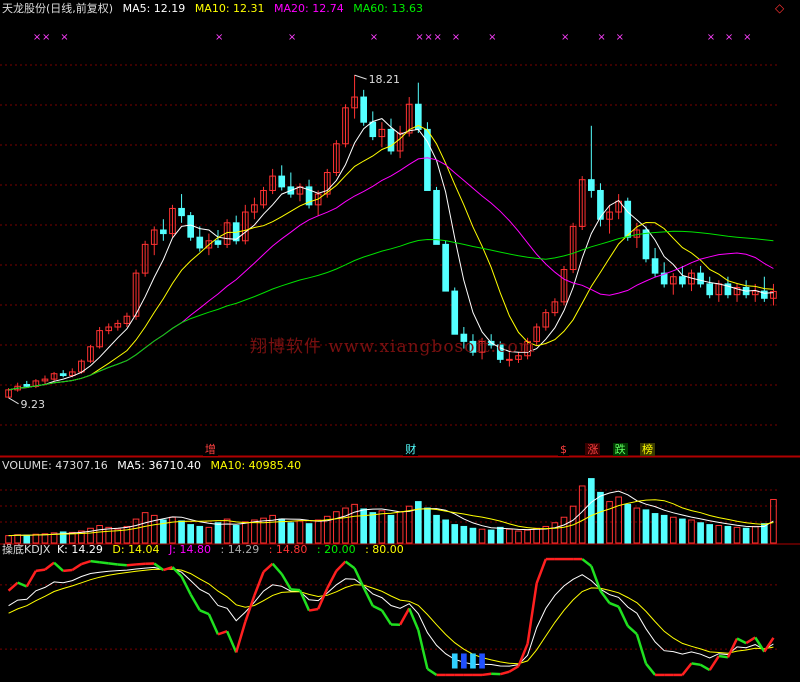  Describe the element at coordinates (779, 8) in the screenshot. I see `diamond-icon: ◇` at that location.